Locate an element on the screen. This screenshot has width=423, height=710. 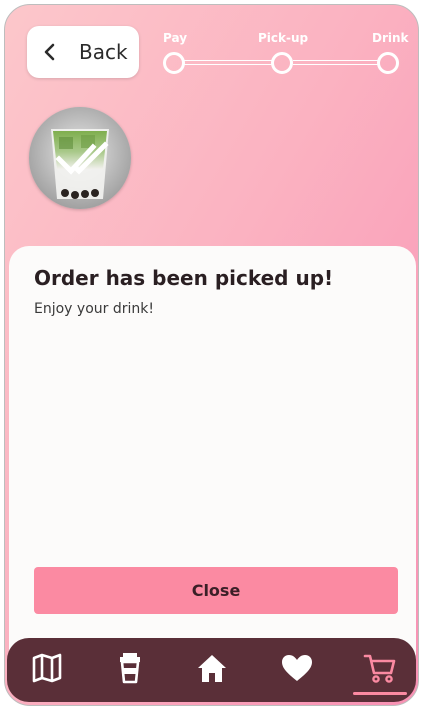
map-icon is located at coordinates (47, 670).